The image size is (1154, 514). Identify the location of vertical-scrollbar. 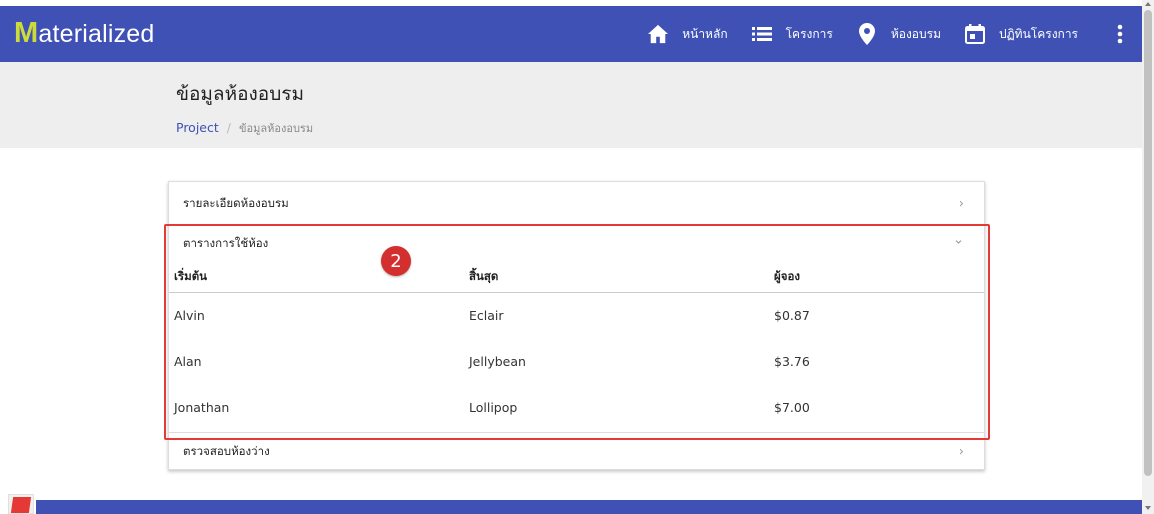
(1148, 257).